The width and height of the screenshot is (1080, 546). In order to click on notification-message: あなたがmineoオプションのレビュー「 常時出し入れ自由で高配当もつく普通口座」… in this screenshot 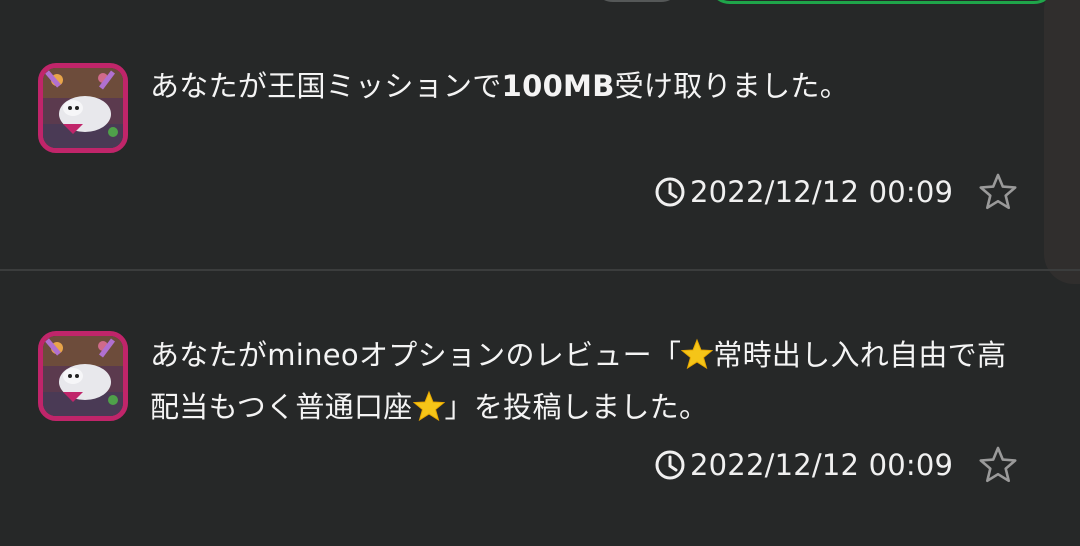, I will do `click(578, 381)`.